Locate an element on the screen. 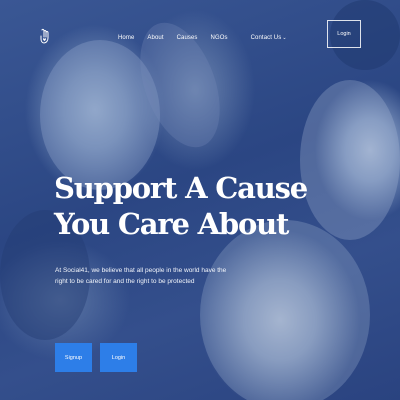 The height and width of the screenshot is (400, 400). hand-heart-icon is located at coordinates (45, 36).